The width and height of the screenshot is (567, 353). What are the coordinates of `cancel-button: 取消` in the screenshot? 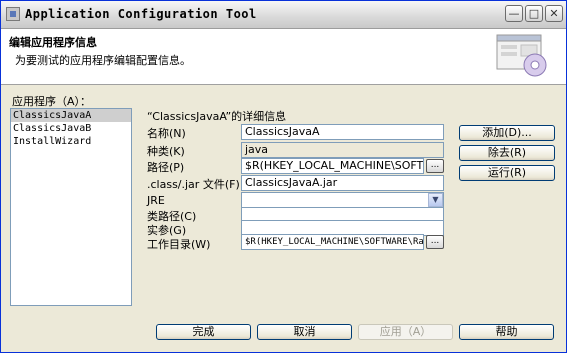 It's located at (304, 332).